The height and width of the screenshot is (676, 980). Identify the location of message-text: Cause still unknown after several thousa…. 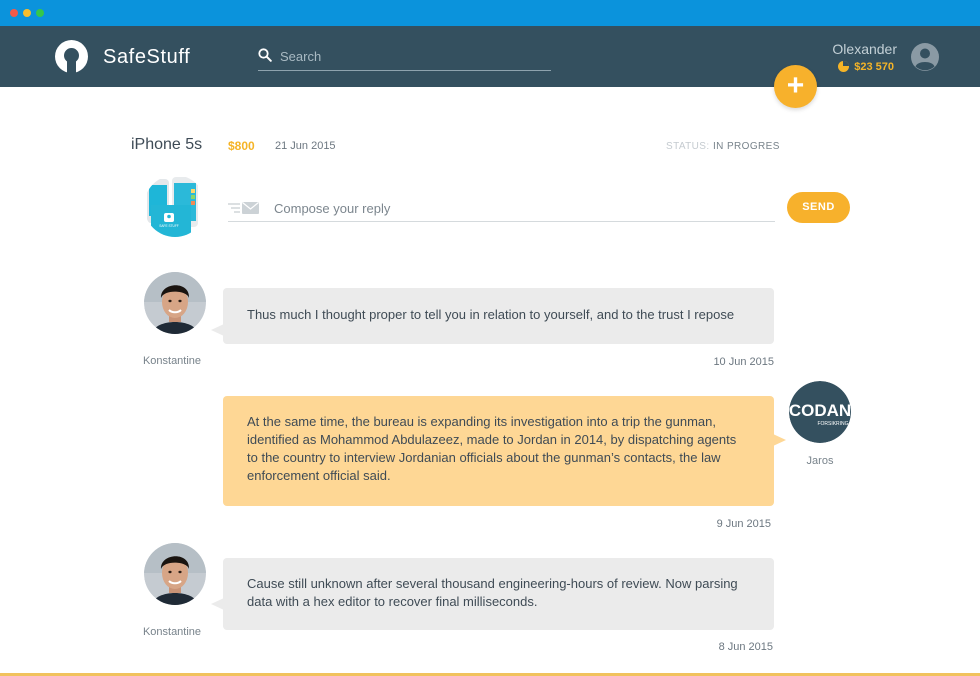
(492, 592).